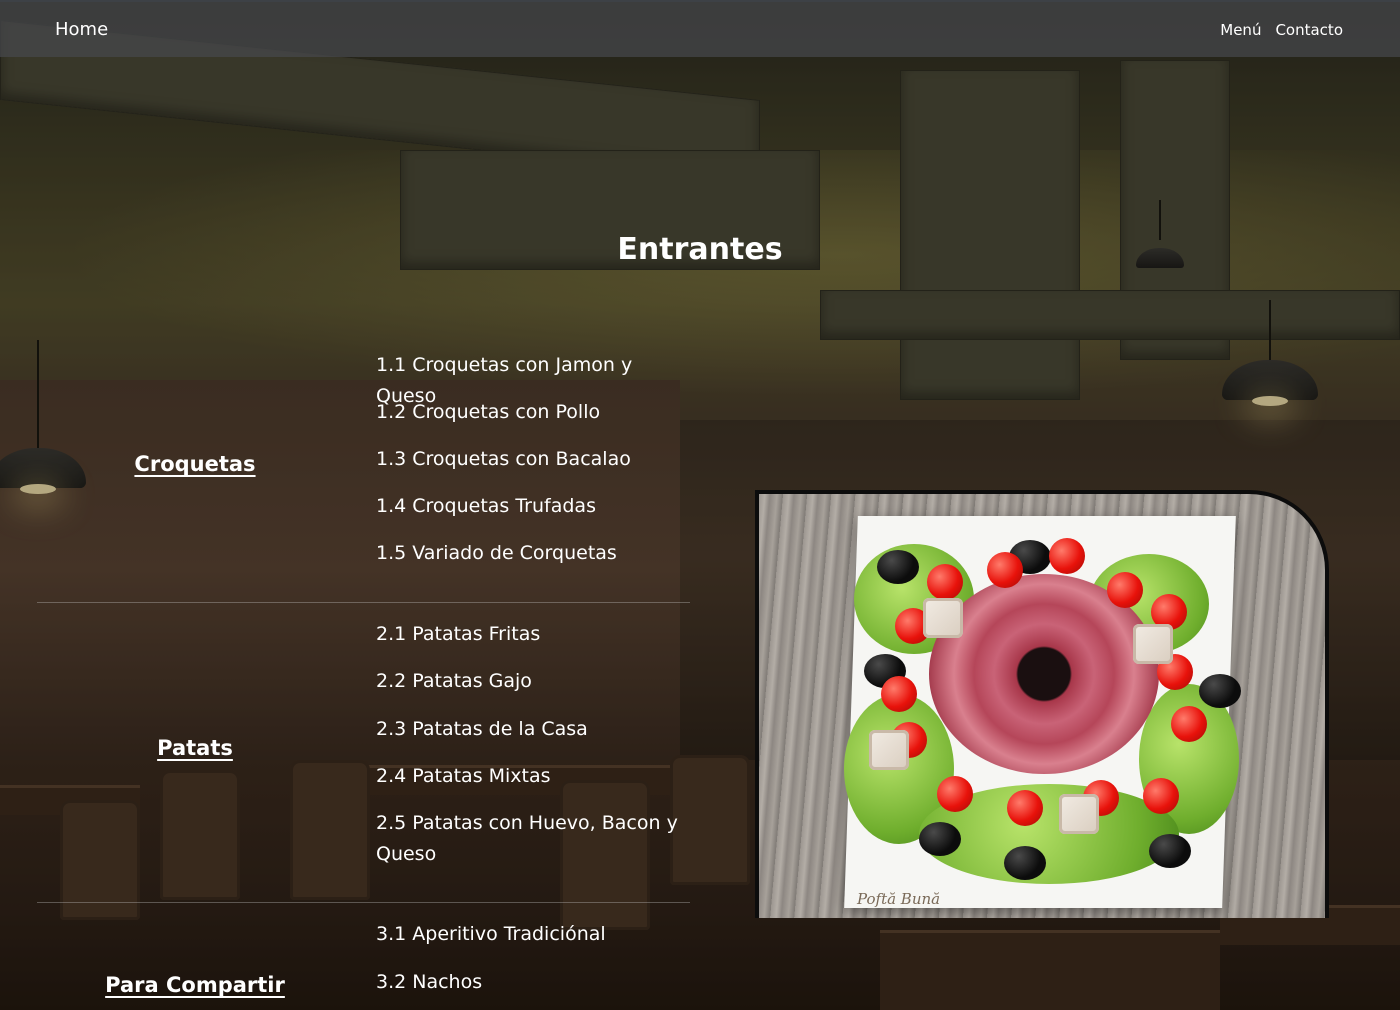 This screenshot has width=1400, height=1010. What do you see at coordinates (700, 28) in the screenshot?
I see `top-navbar: Home Menú Contacto` at bounding box center [700, 28].